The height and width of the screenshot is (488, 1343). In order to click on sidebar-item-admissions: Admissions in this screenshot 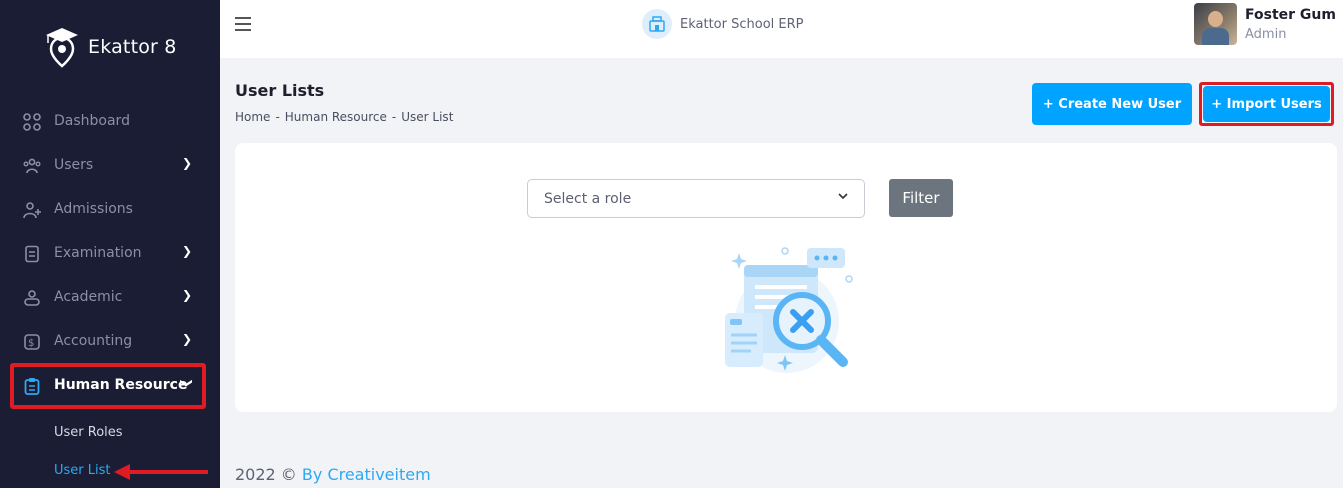, I will do `click(110, 210)`.